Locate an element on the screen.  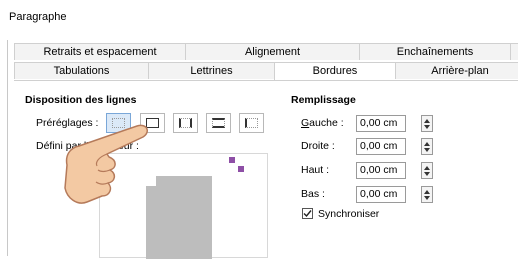
preset-left-right-button is located at coordinates (185, 123).